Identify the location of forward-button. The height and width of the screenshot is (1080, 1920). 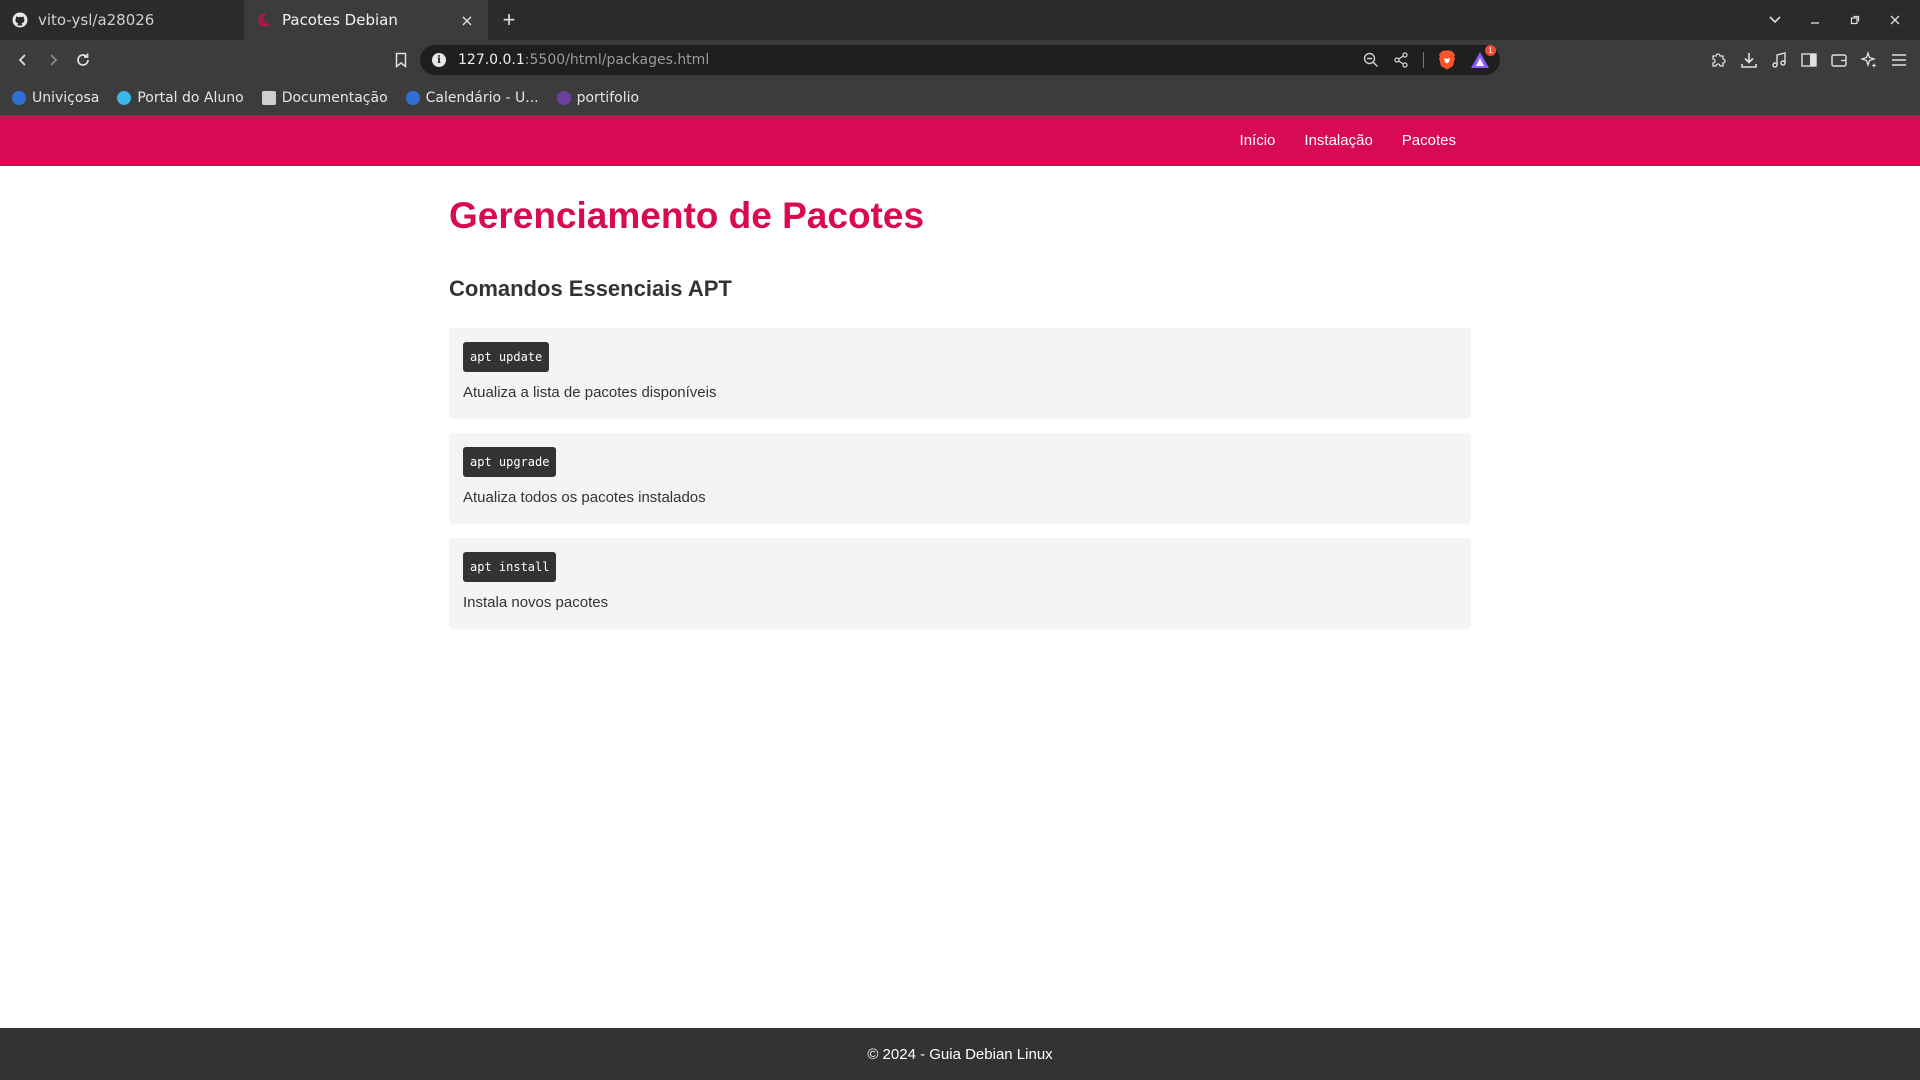
(53, 60).